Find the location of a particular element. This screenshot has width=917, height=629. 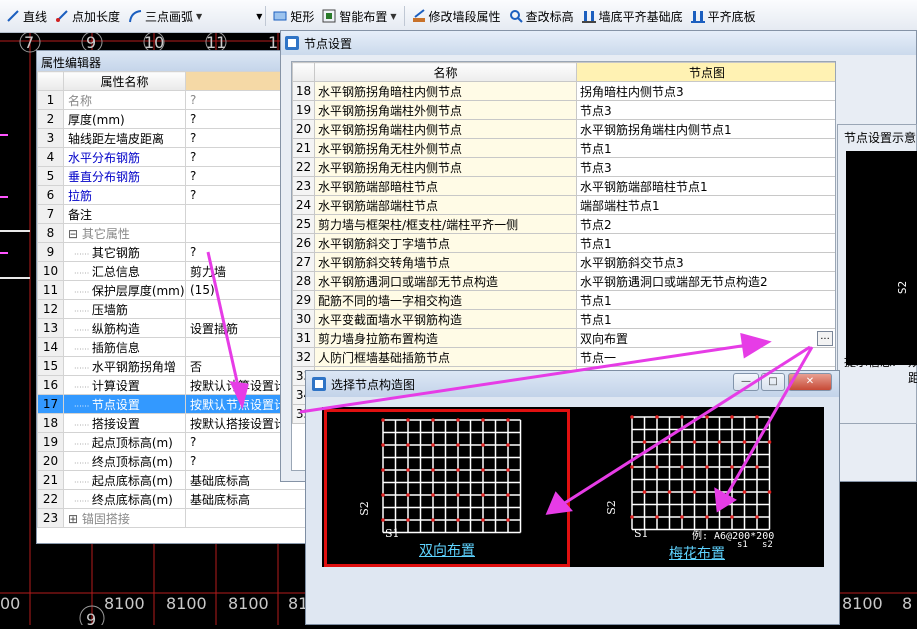

node-setting-row: 22 水平钢筋拐角无柱内侧节点 节点3 is located at coordinates (563, 167).